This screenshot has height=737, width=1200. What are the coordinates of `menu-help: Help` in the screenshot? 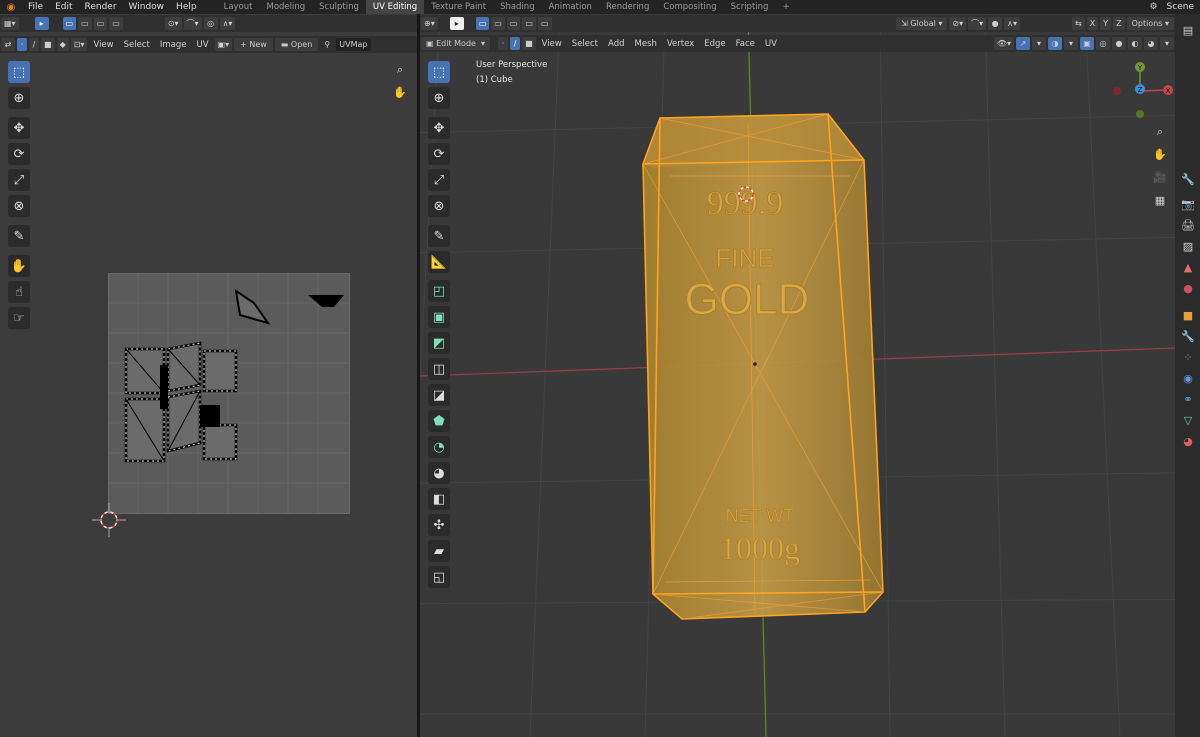 It's located at (186, 7).